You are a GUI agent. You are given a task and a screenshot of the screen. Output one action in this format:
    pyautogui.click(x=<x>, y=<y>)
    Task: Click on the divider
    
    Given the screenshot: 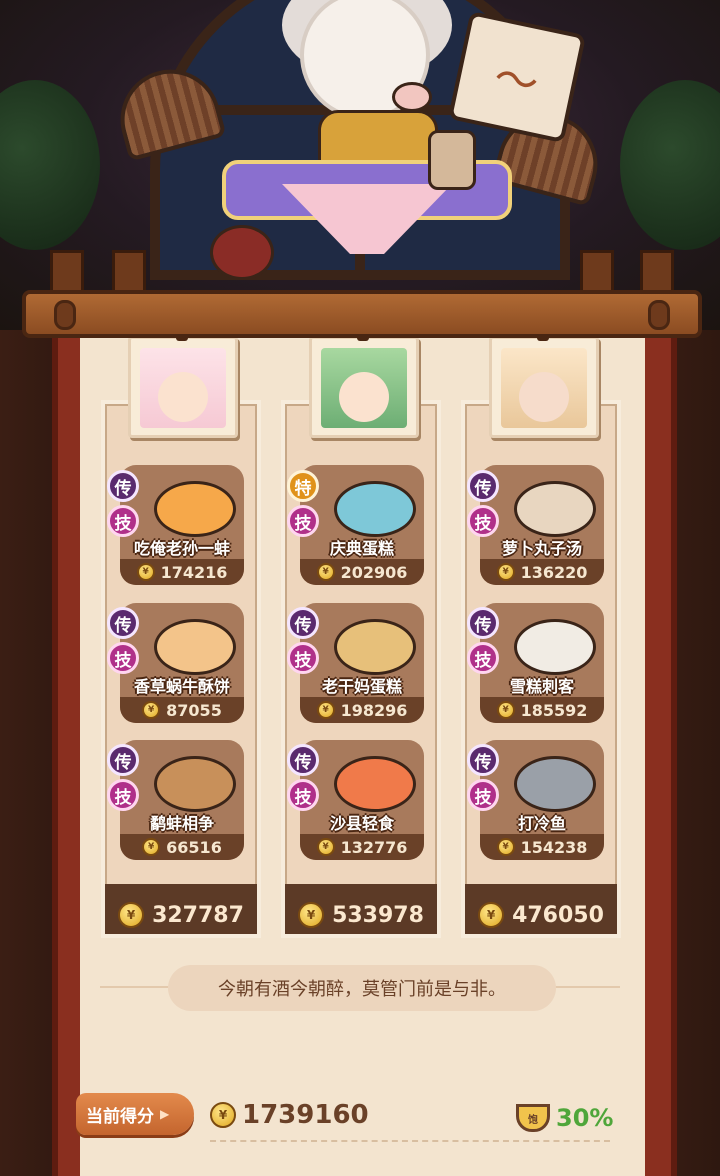 What is the action you would take?
    pyautogui.click(x=410, y=1141)
    